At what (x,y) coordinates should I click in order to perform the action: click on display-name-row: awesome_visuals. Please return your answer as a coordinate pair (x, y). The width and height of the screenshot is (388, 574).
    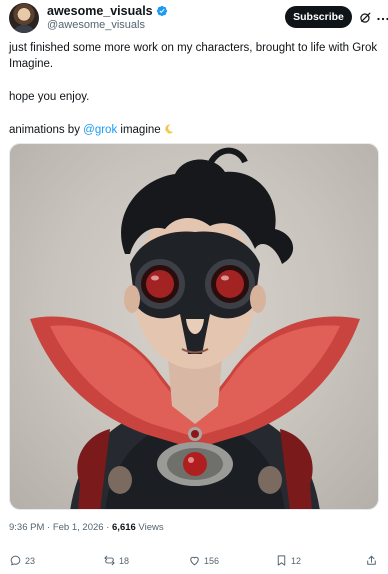
    Looking at the image, I should click on (107, 11).